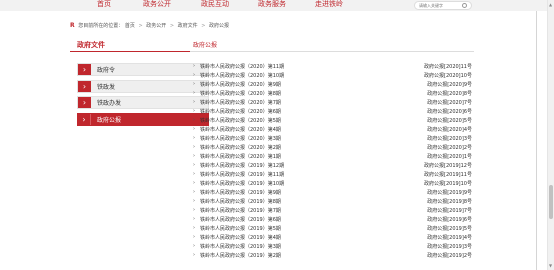 Image resolution: width=554 pixels, height=270 pixels. I want to click on list-item: › 铁岭市人民政府公报（2020）第11期 政府公报[2020]11号, so click(332, 67).